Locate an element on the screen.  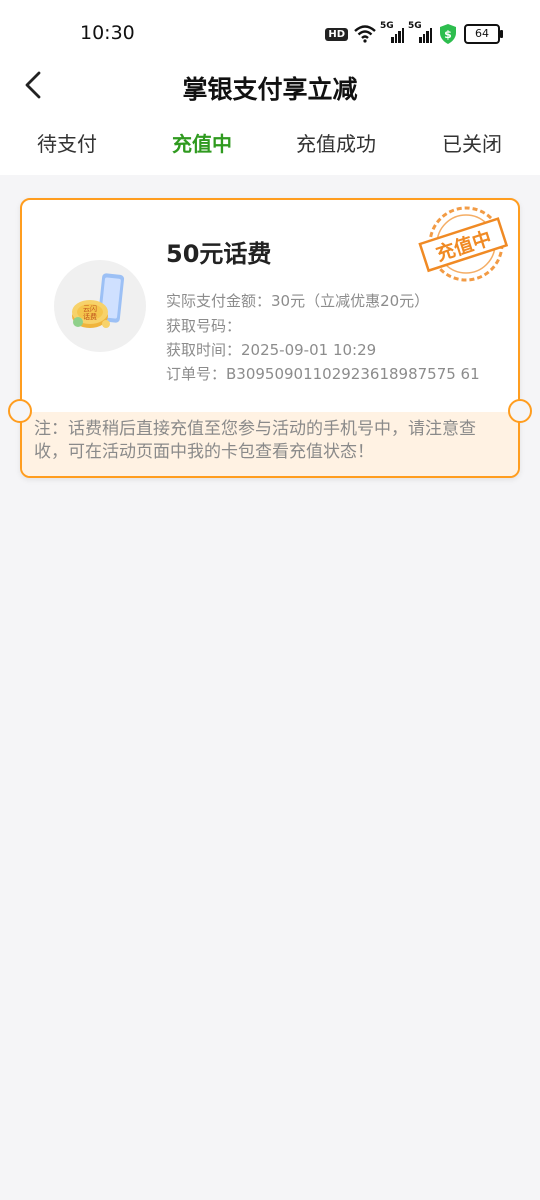
tab-closed: 已关闭 is located at coordinates (472, 142).